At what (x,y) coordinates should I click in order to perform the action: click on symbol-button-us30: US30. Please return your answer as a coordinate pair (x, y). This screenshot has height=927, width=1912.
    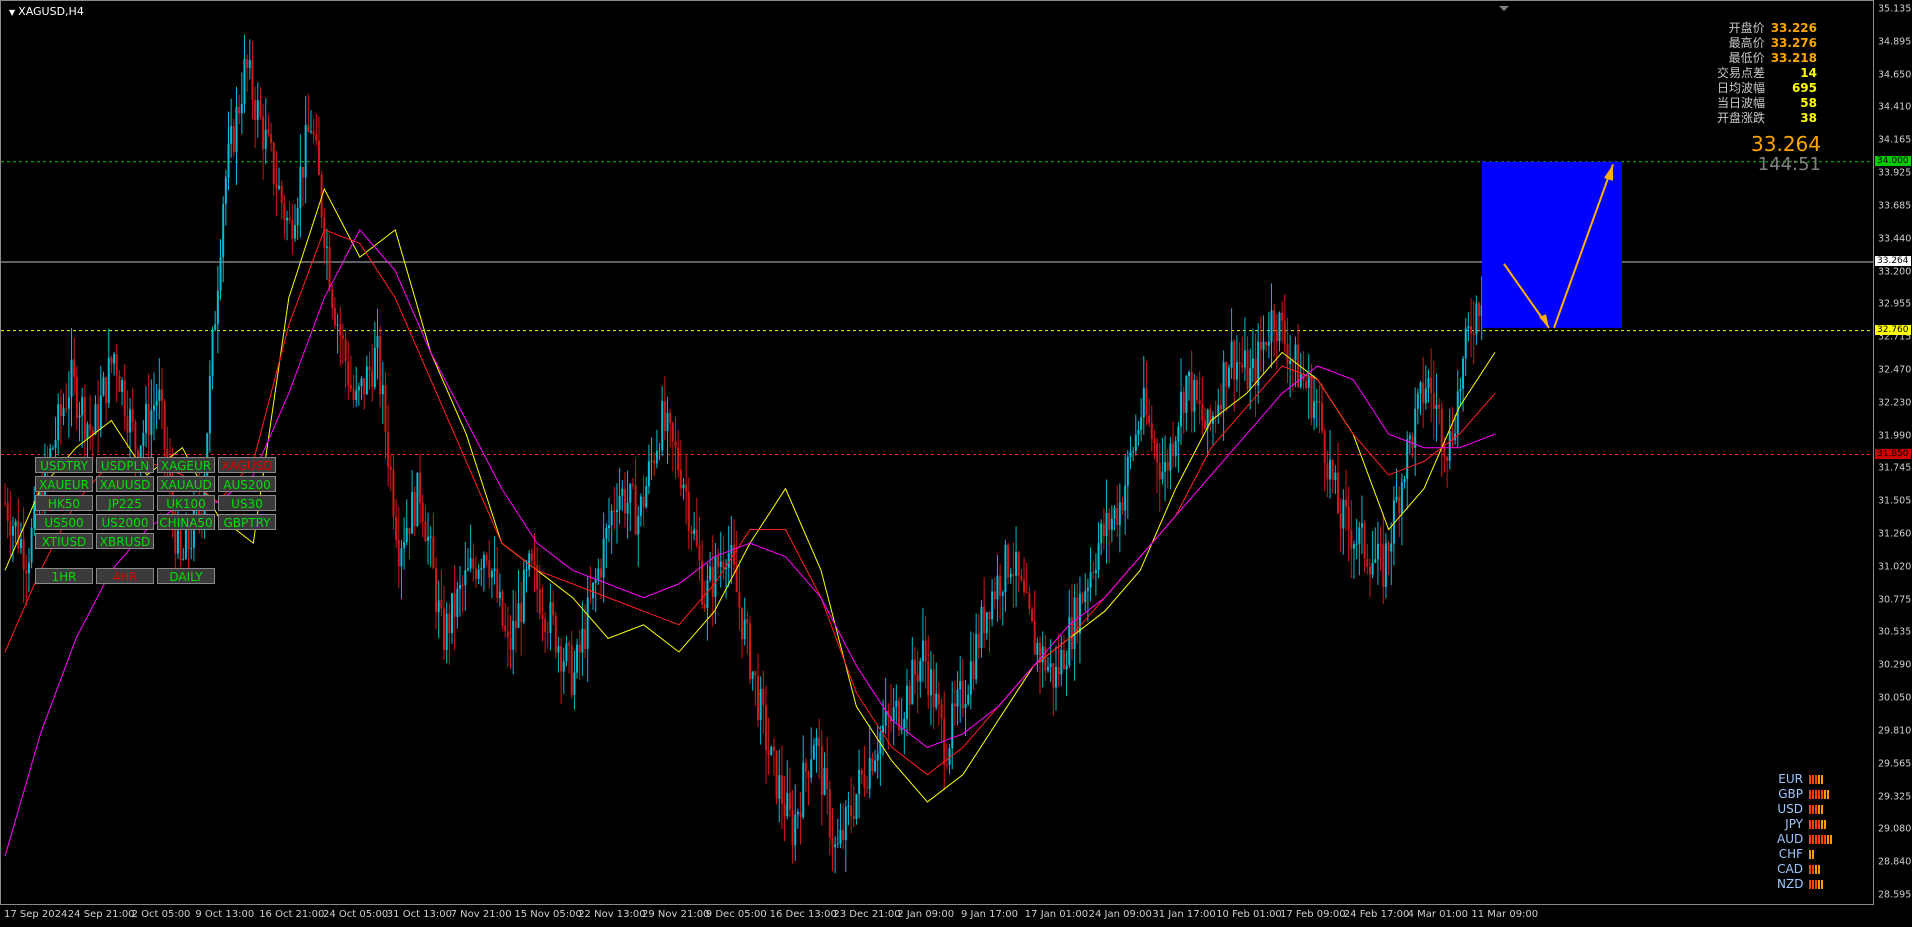
    Looking at the image, I should click on (247, 503).